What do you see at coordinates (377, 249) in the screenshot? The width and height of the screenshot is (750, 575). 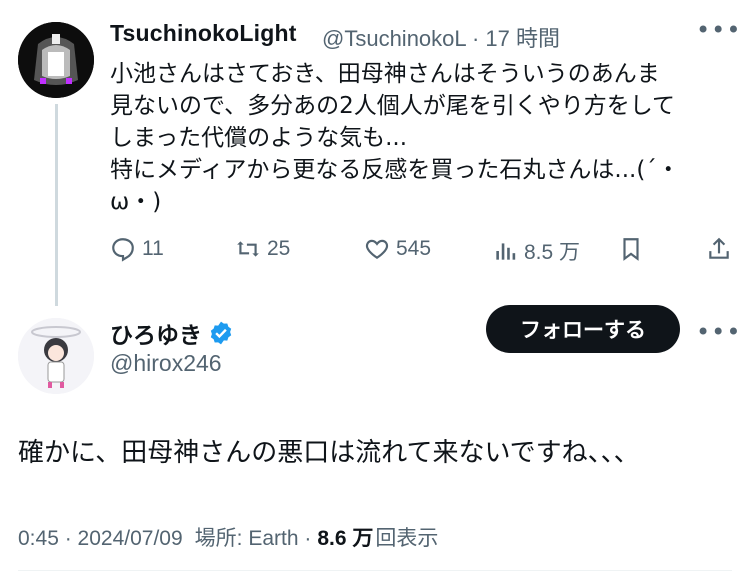 I see `like-icon` at bounding box center [377, 249].